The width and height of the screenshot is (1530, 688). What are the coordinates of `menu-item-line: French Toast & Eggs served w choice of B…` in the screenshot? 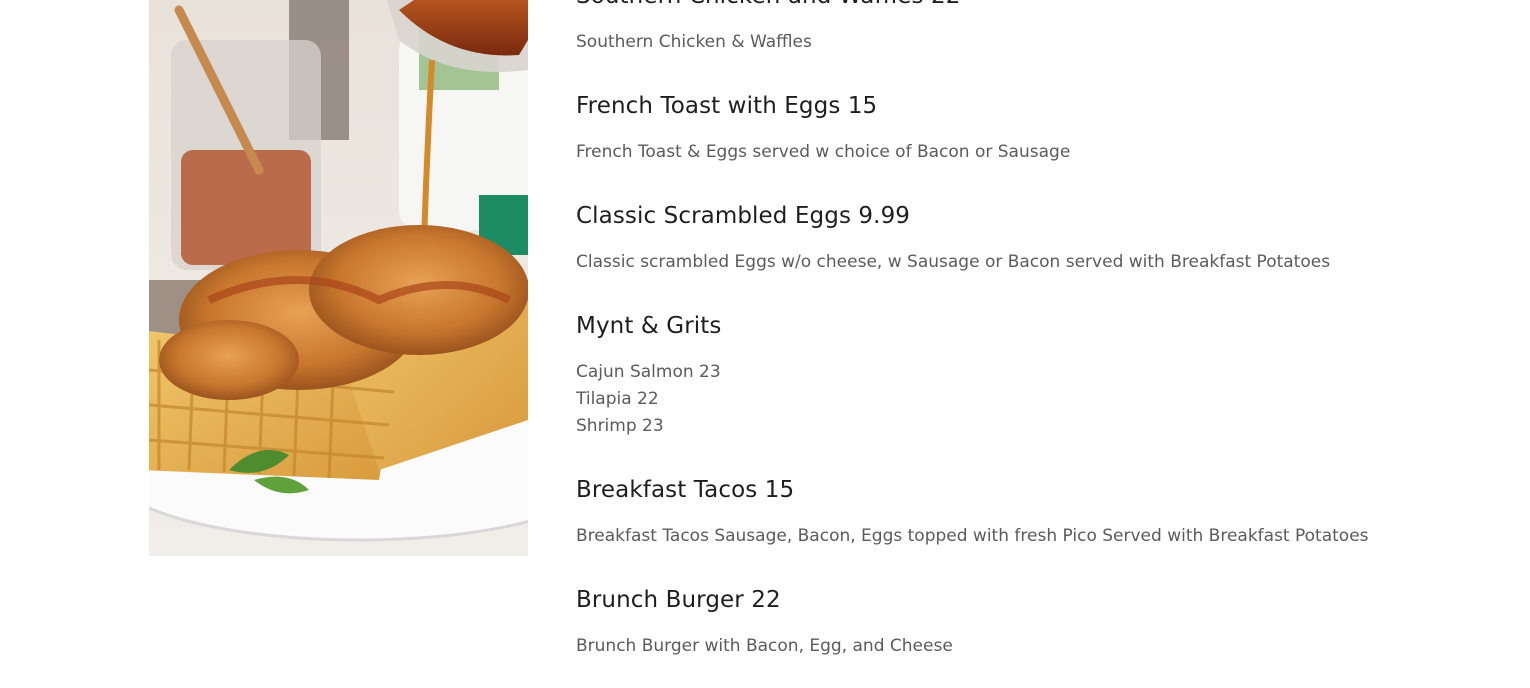 It's located at (823, 152).